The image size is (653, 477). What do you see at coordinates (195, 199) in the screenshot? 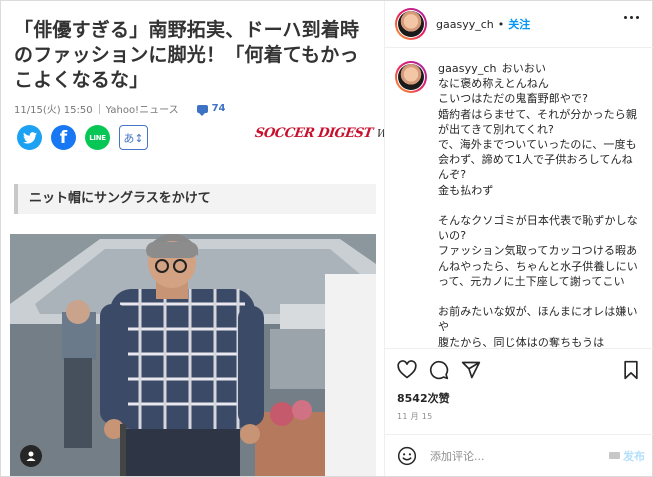
I see `article-subheading: ニット帽にサングラスをかけて` at bounding box center [195, 199].